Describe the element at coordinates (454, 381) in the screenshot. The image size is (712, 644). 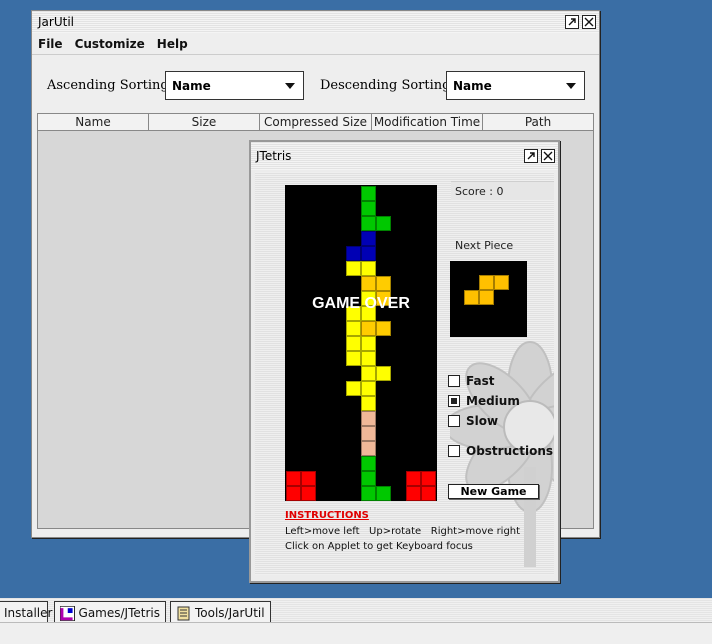
I see `fast-checkbox` at that location.